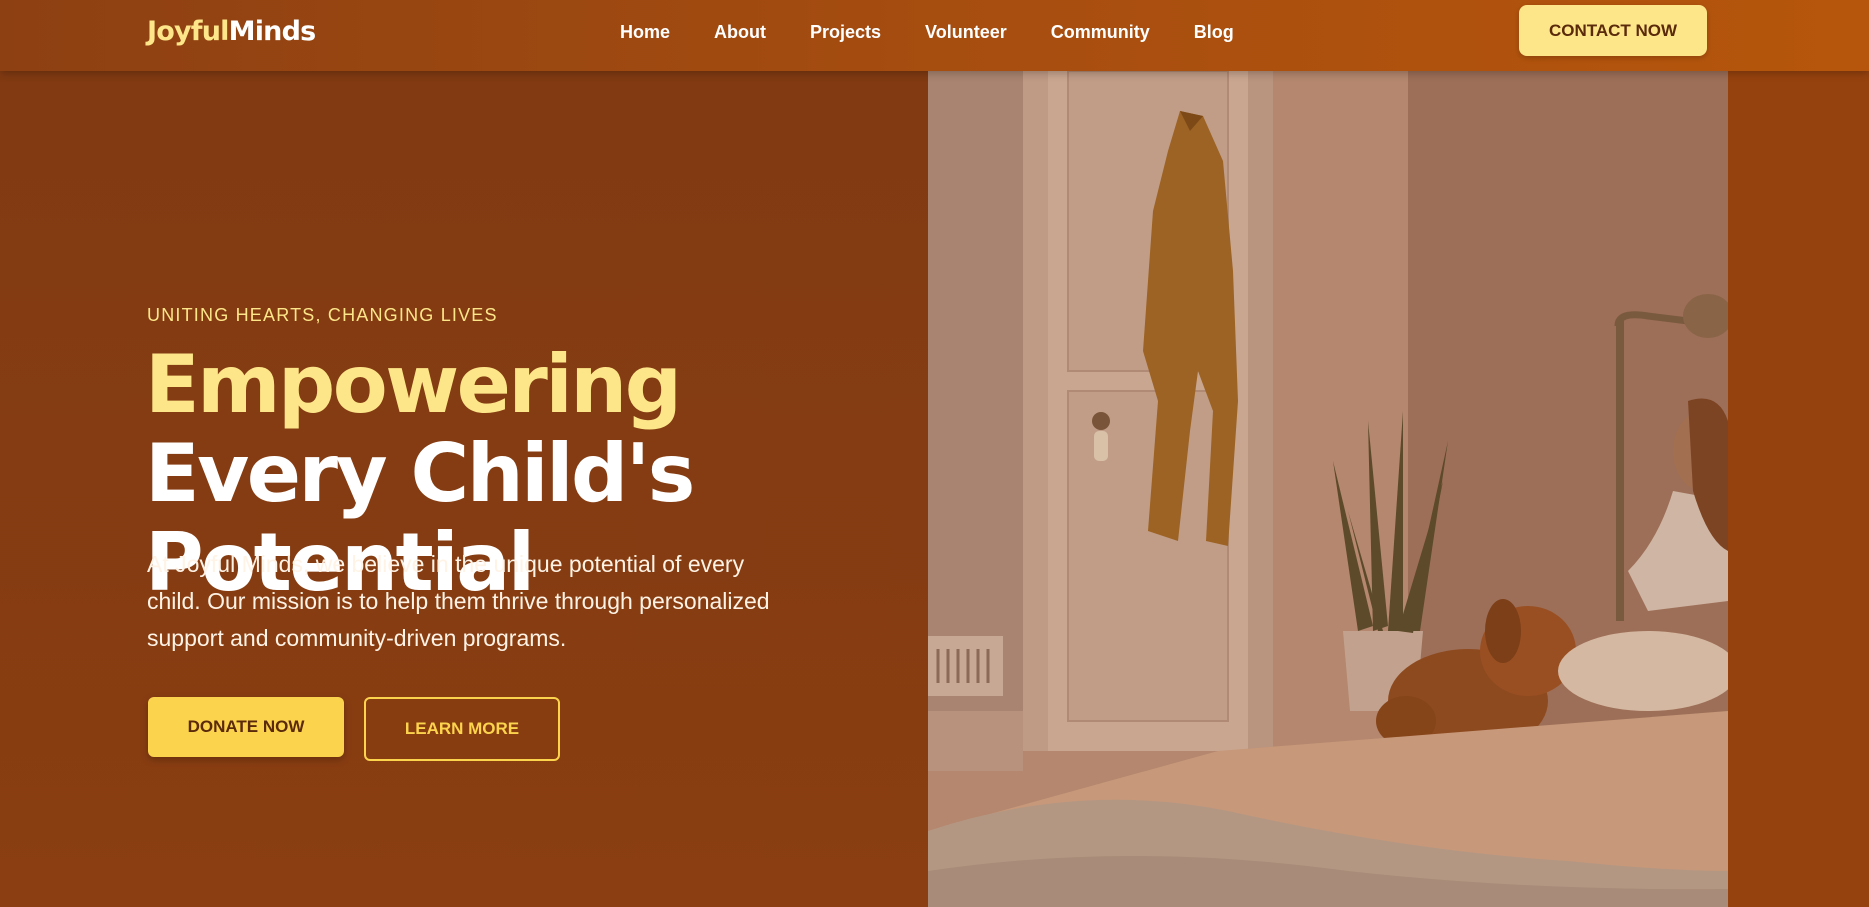 This screenshot has height=907, width=1869. What do you see at coordinates (1100, 32) in the screenshot?
I see `nav-community: Community` at bounding box center [1100, 32].